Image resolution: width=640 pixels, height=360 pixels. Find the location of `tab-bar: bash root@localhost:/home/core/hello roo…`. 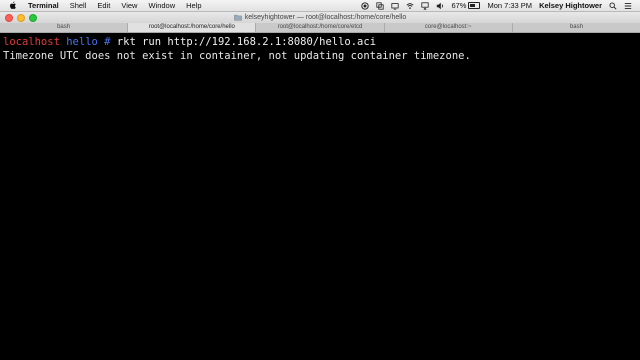

tab-bar: bash root@localhost:/home/core/hello roo… is located at coordinates (320, 28).